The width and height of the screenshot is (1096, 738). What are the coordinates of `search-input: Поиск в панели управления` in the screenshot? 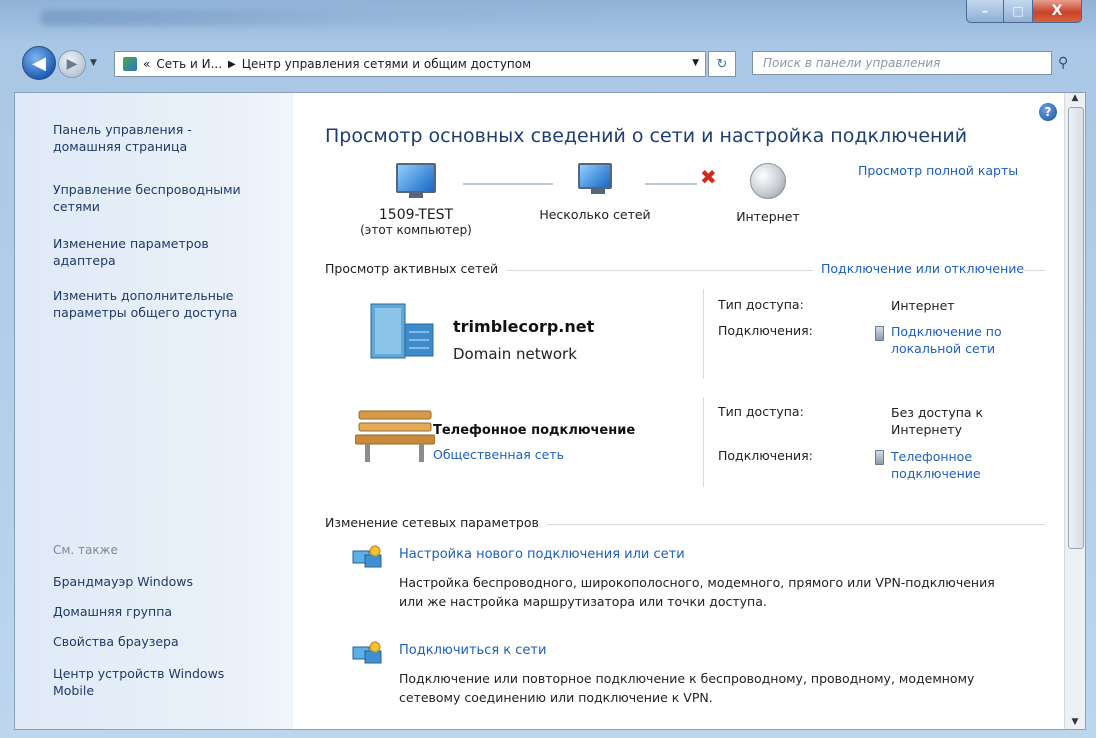 It's located at (902, 63).